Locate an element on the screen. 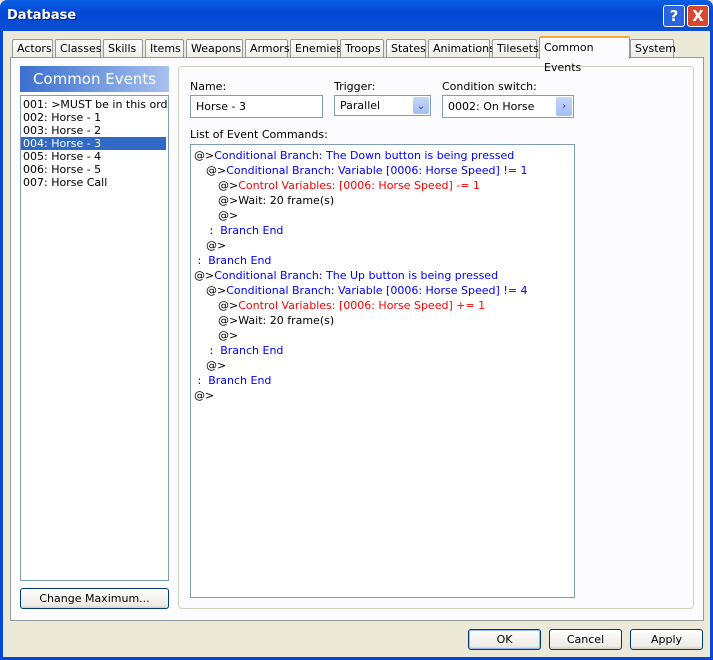 This screenshot has width=713, height=660. tab-classes: Classes is located at coordinates (78, 48).